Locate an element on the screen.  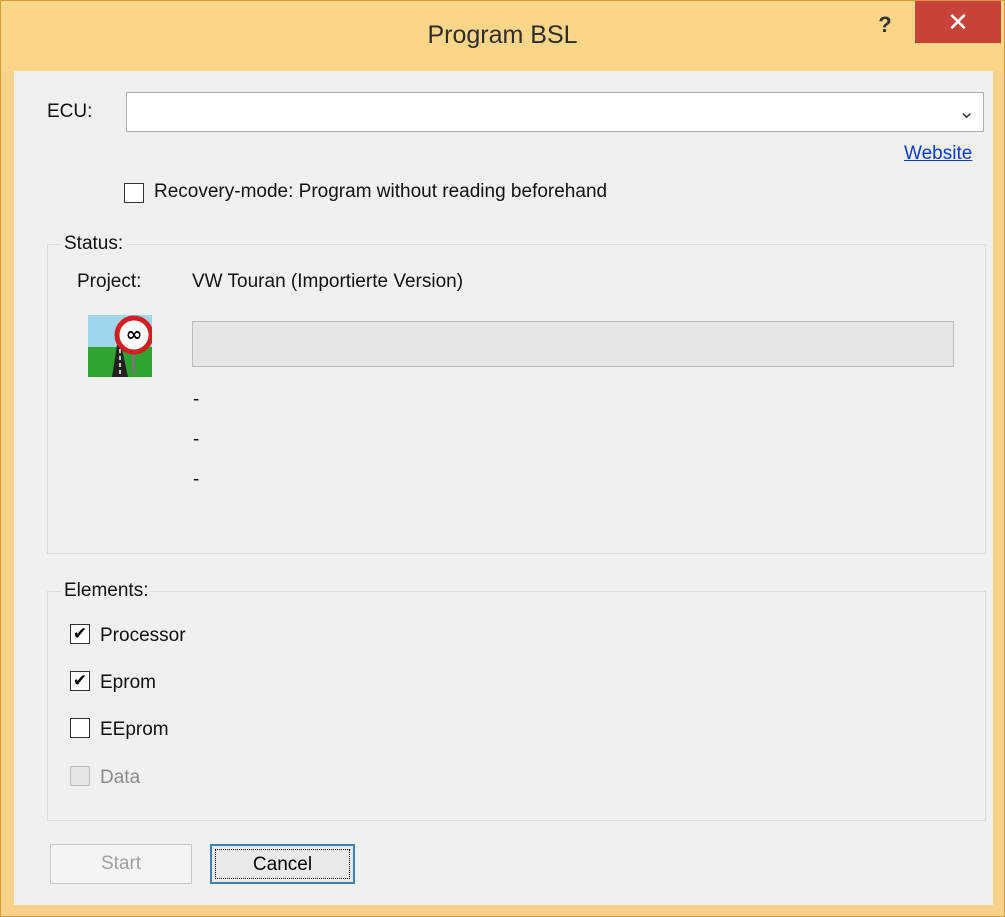
status-group-label: Status: is located at coordinates (94, 244).